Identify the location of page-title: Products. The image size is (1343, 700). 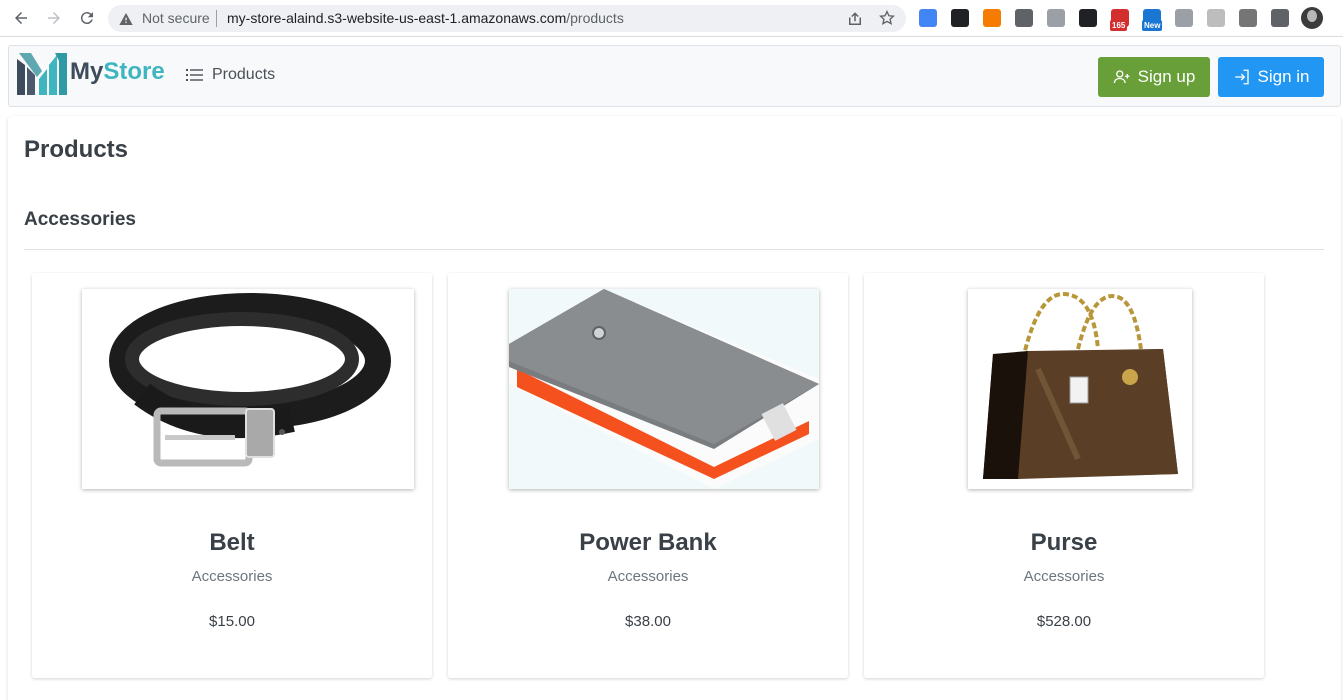
(76, 149).